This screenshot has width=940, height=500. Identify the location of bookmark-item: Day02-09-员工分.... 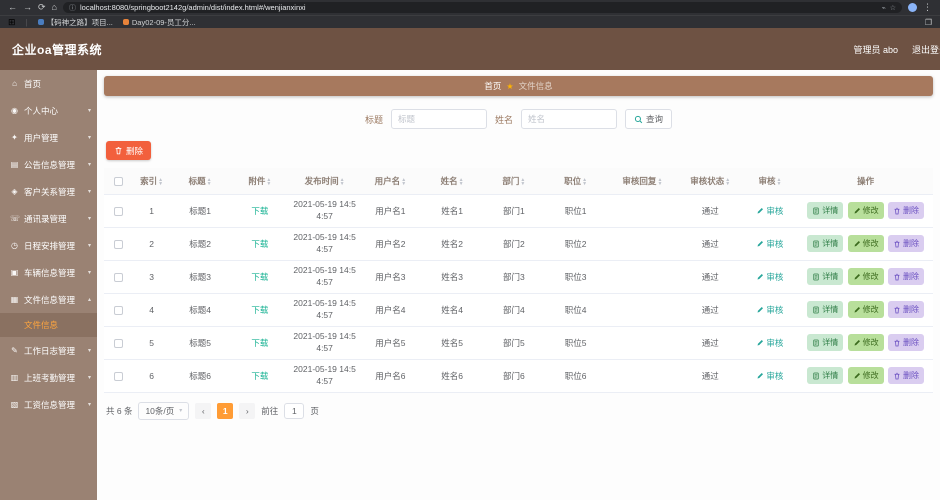
(159, 22).